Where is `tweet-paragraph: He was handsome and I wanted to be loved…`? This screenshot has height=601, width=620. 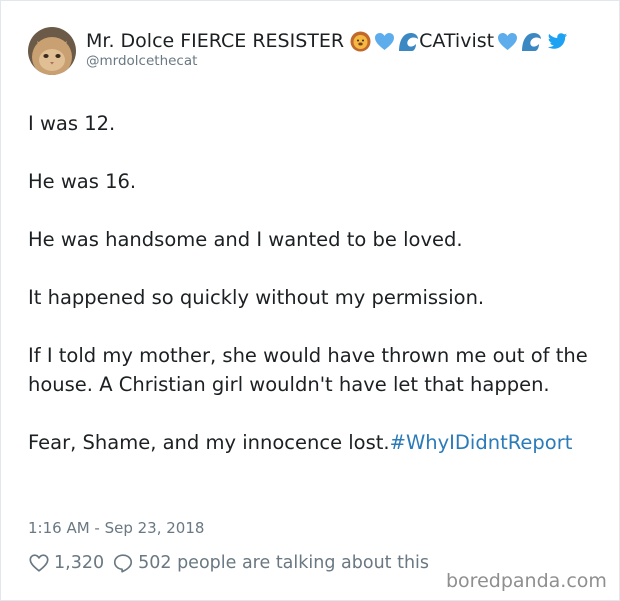 tweet-paragraph: He was handsome and I wanted to be loved… is located at coordinates (245, 239).